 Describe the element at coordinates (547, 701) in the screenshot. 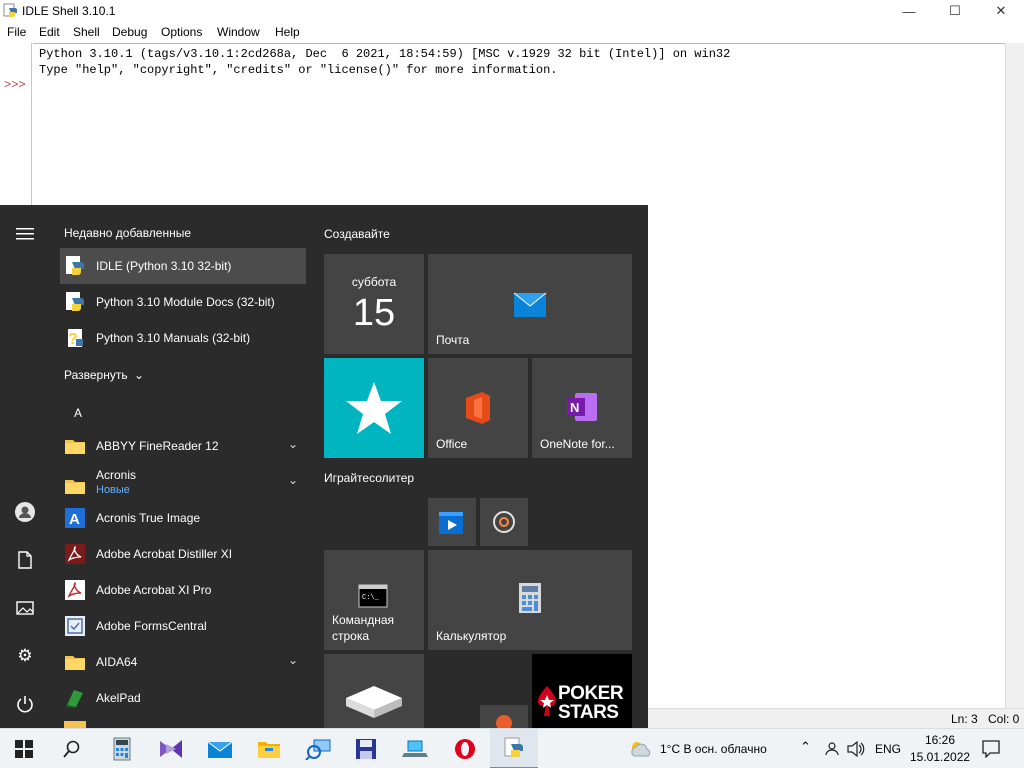

I see `pokerstars-icon` at that location.